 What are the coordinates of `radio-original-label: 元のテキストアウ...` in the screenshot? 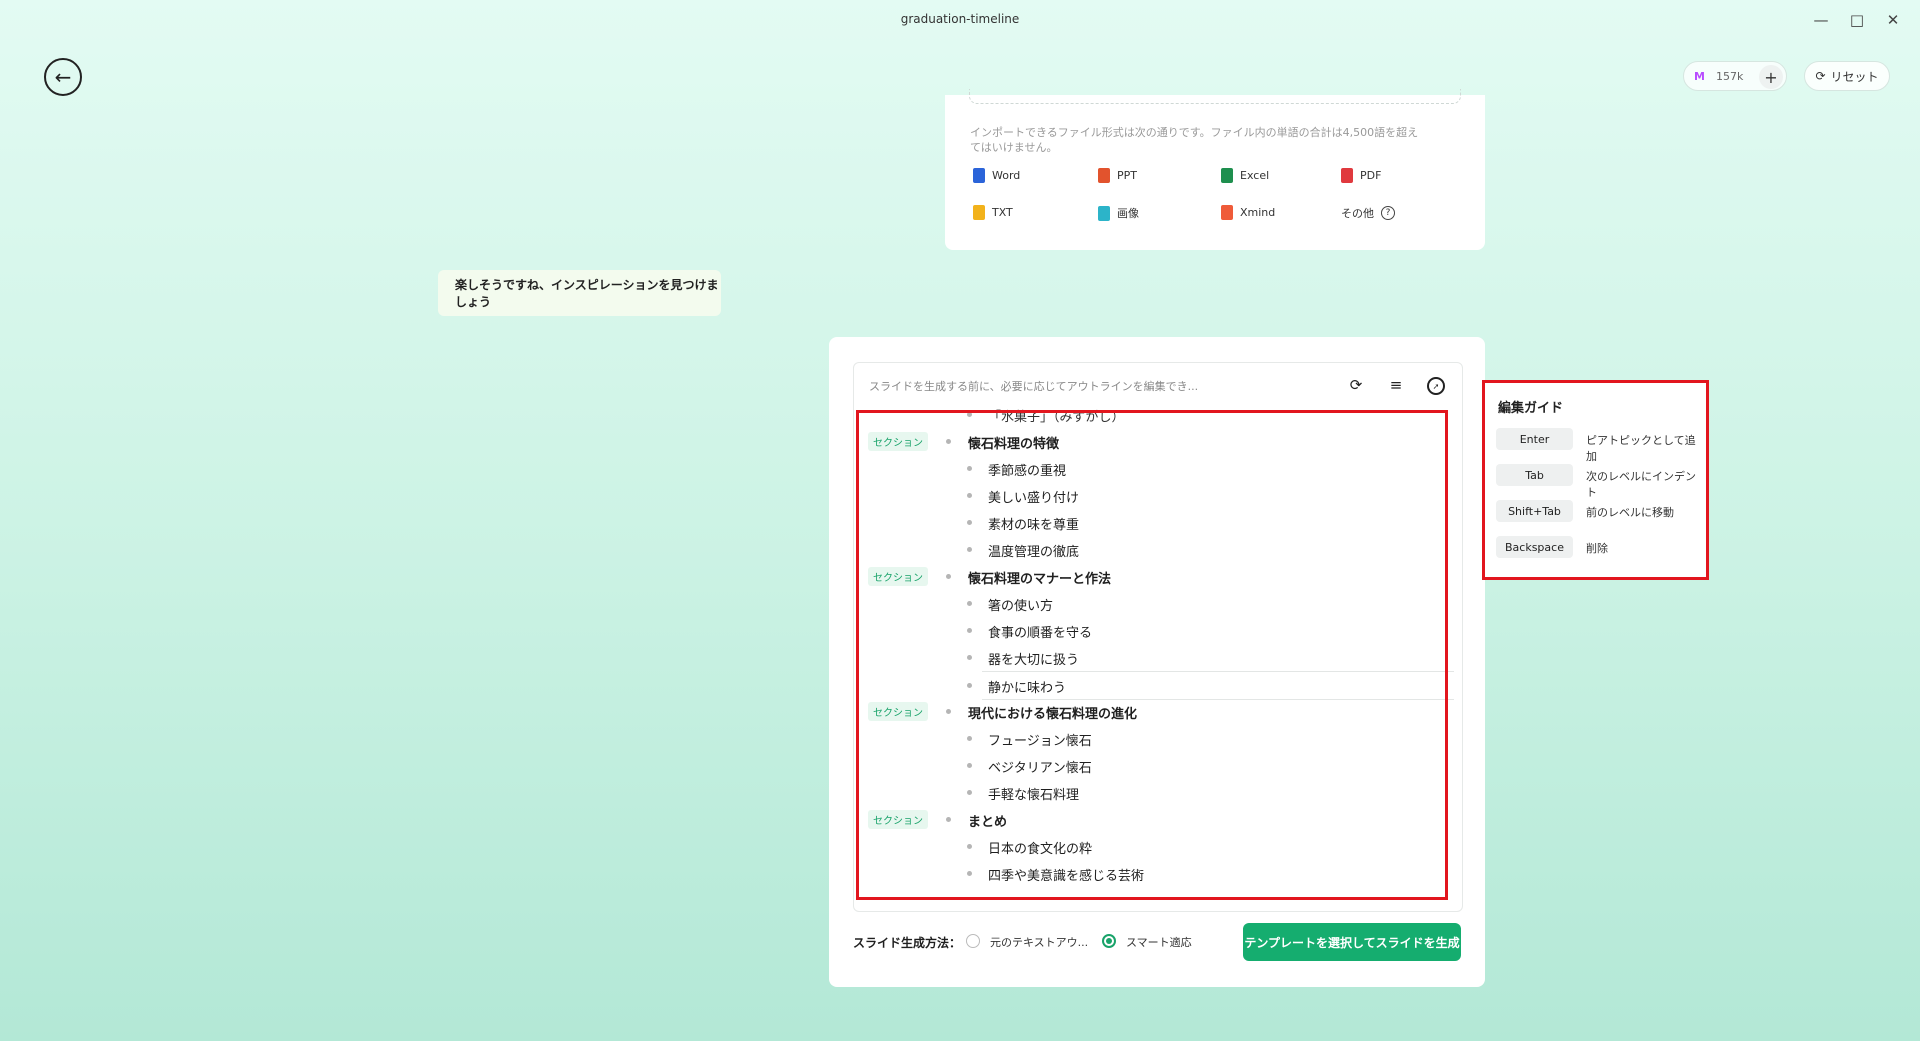 It's located at (1039, 942).